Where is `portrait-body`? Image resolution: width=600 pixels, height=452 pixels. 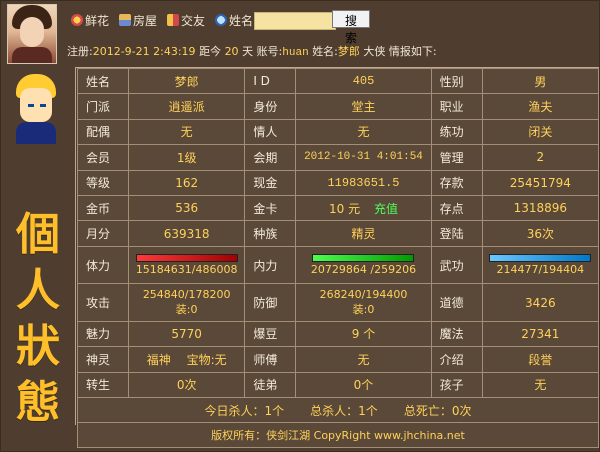
portrait-body is located at coordinates (36, 133).